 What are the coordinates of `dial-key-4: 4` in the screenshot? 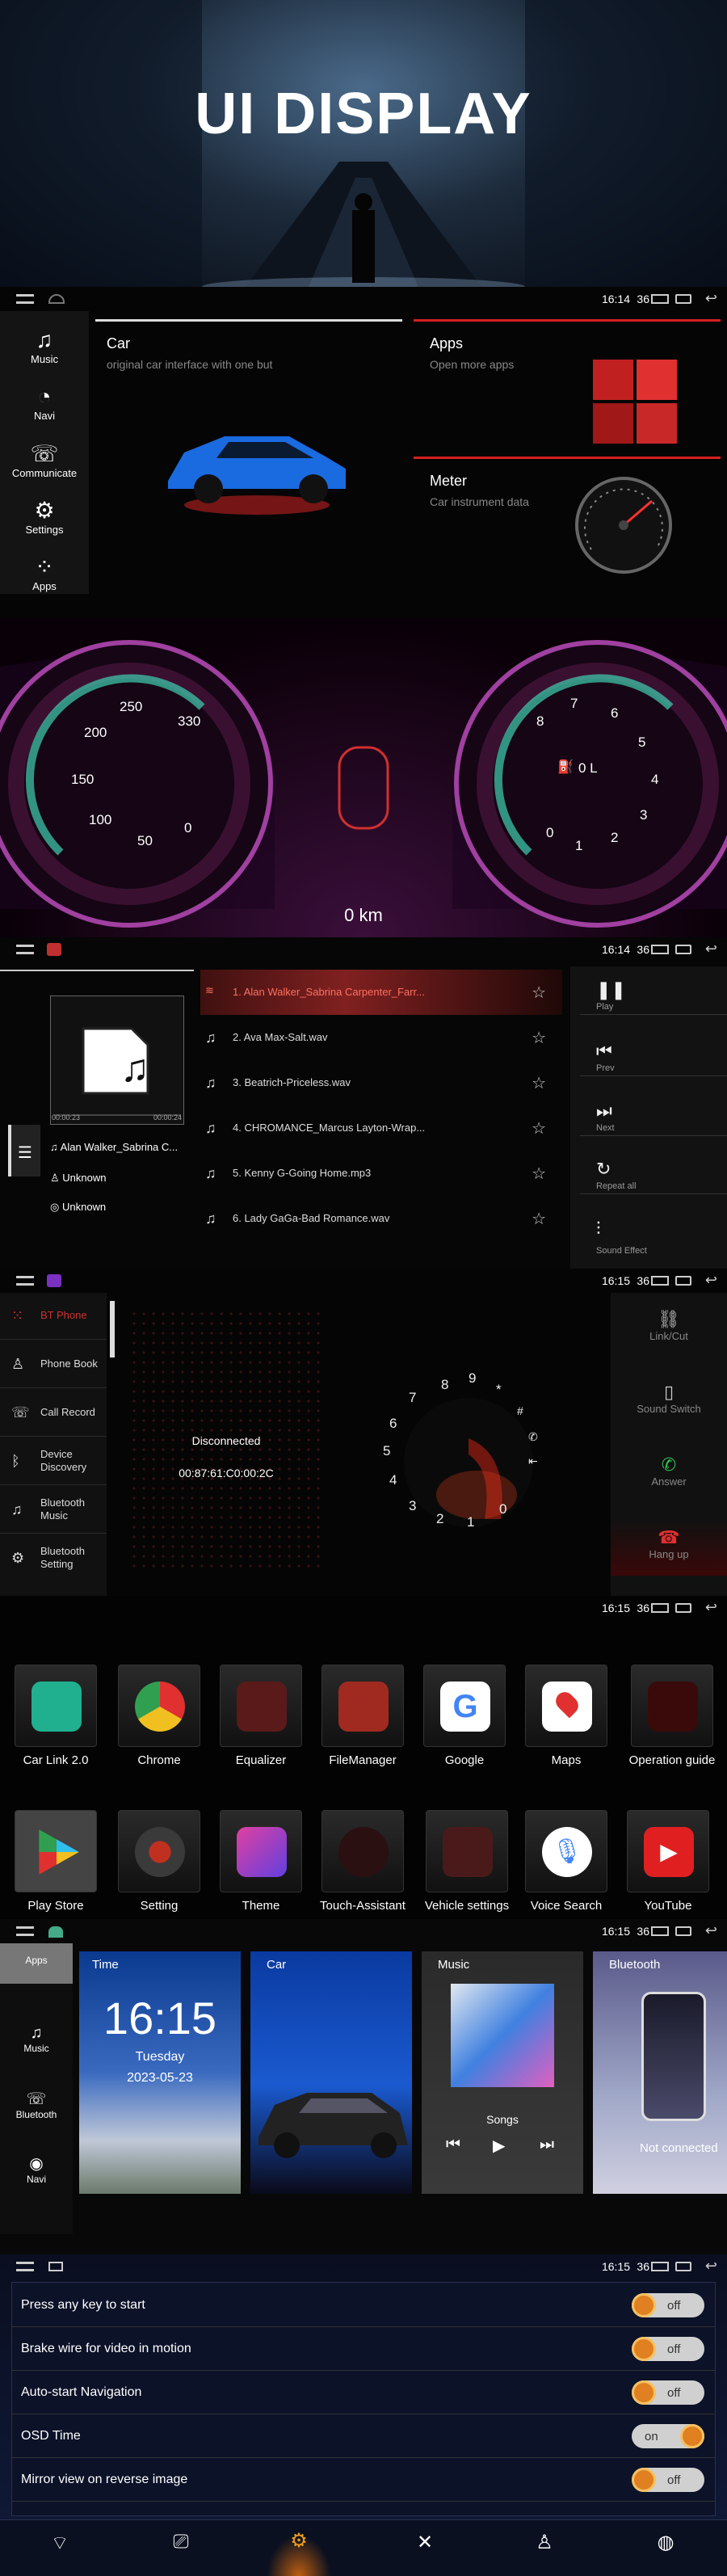 It's located at (393, 1480).